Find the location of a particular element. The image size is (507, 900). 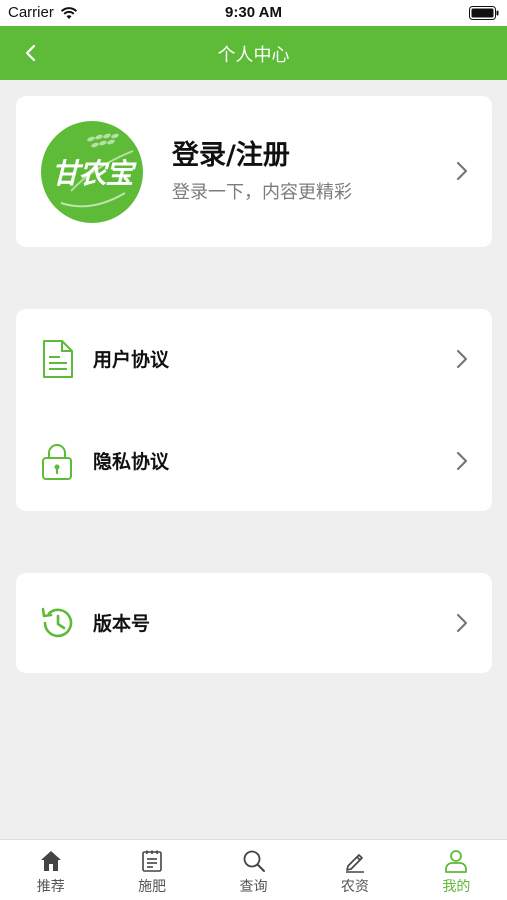

page-title: 个人中心 is located at coordinates (253, 55).